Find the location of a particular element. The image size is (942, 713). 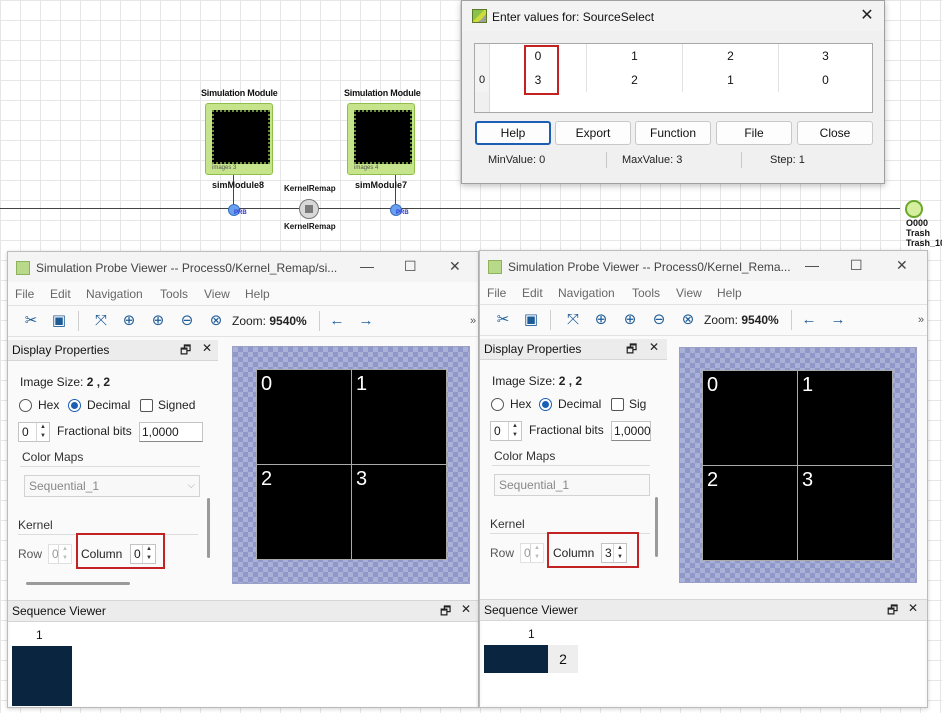

close-button: Close is located at coordinates (835, 133).